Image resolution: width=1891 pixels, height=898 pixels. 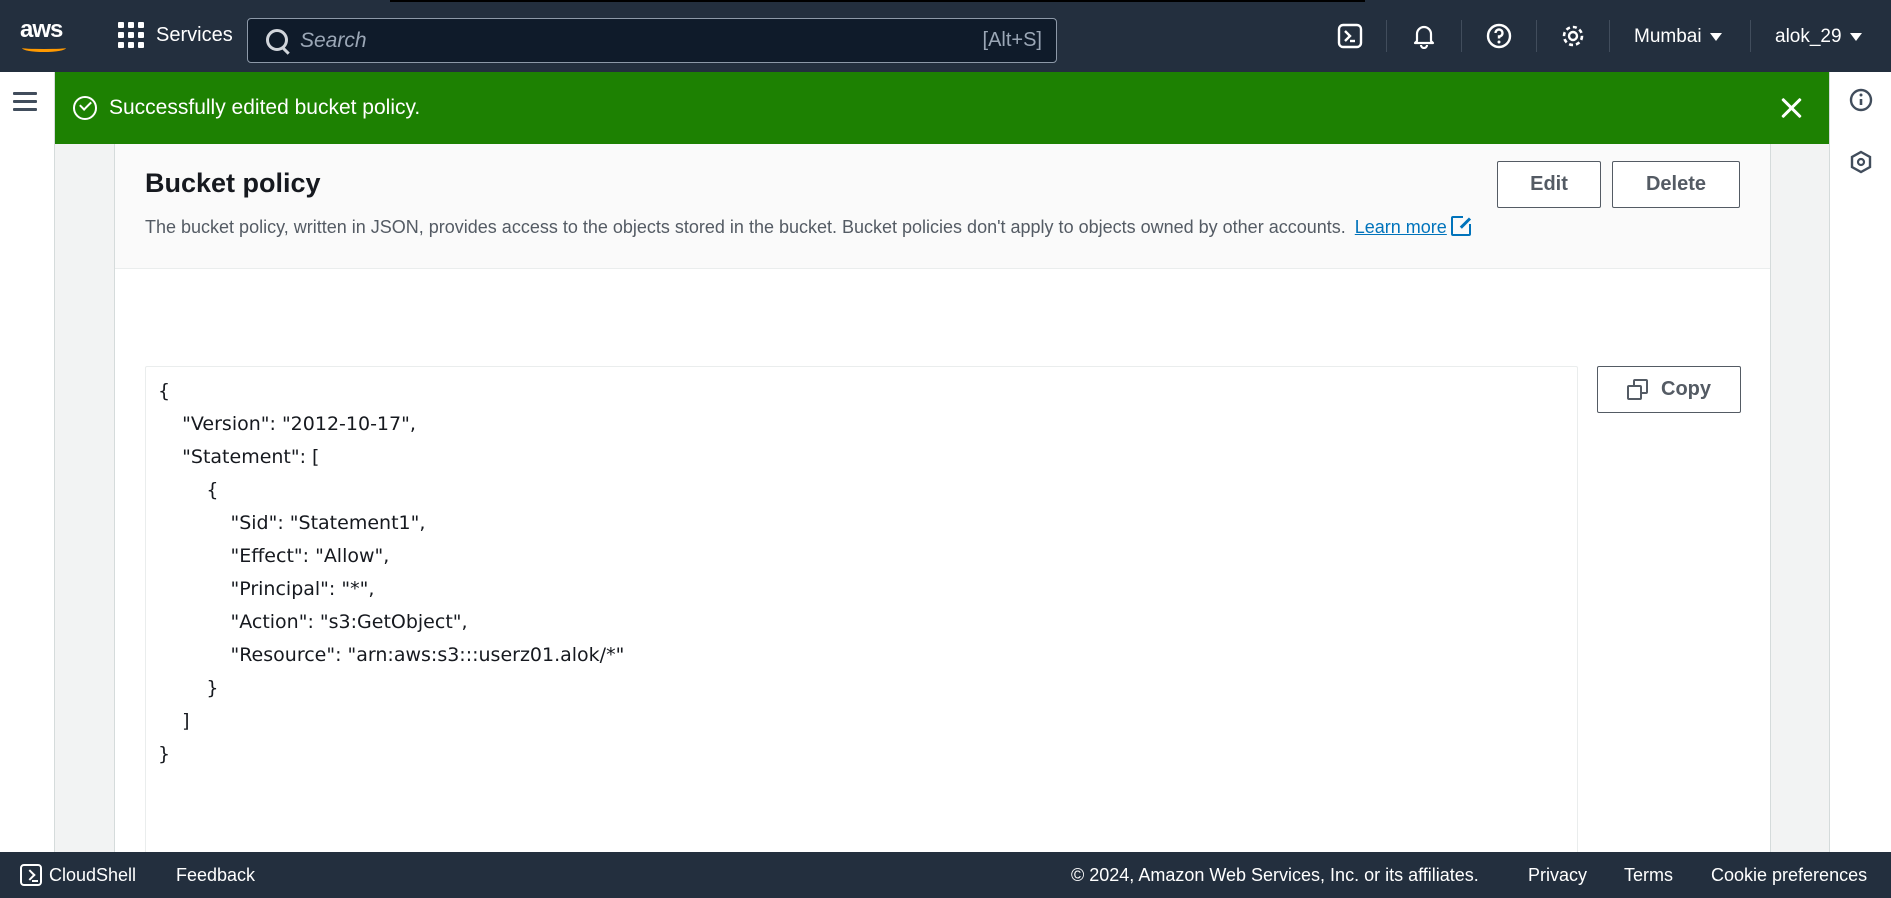 I want to click on services-menu-button: Services, so click(x=175, y=35).